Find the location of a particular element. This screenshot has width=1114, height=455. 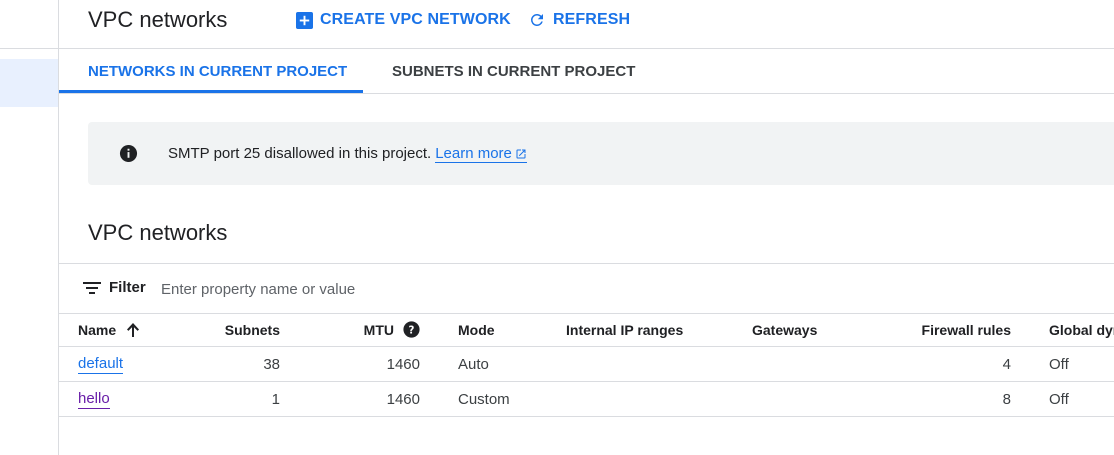

filter-bar: Filter is located at coordinates (586, 288).